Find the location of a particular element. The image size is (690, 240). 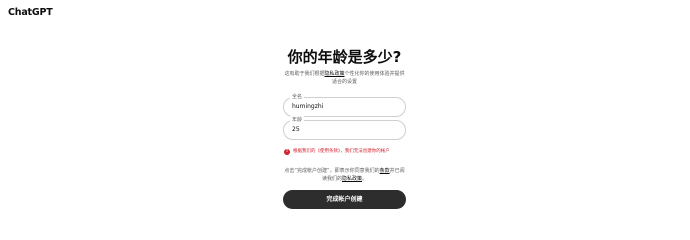

terms-text-before: 点击“完成帐户创建”，即表示你同意我们的 is located at coordinates (332, 171).